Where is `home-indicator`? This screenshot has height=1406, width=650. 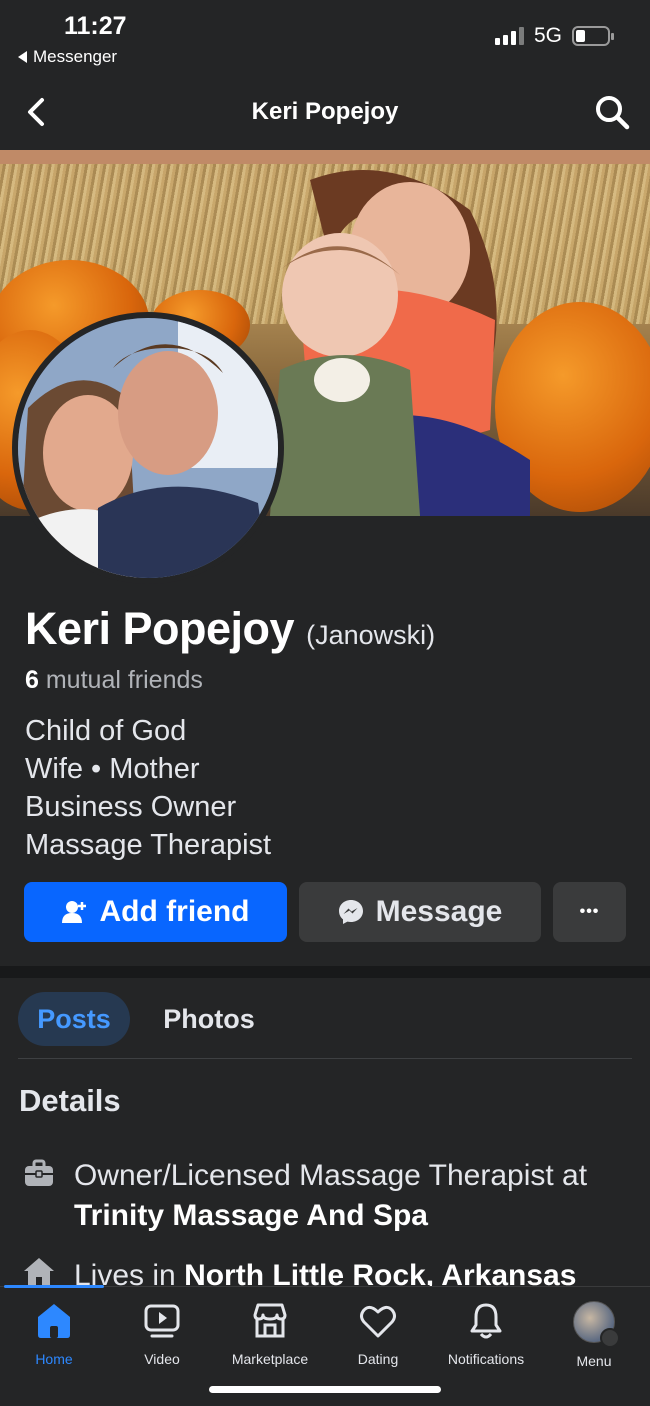 home-indicator is located at coordinates (325, 1389).